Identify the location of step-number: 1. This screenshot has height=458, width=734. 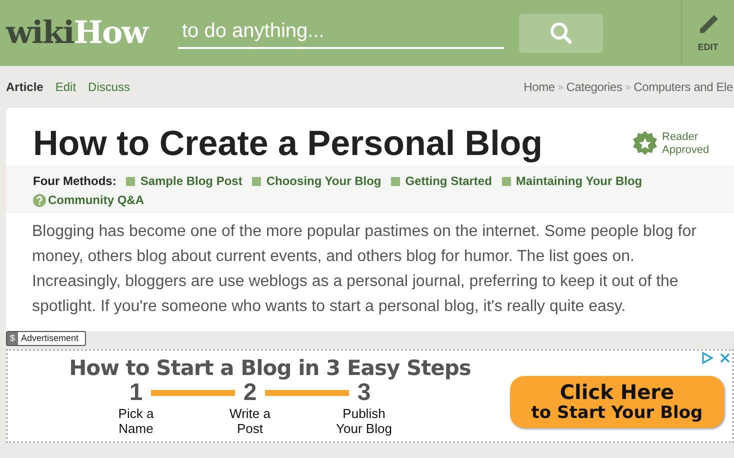
(136, 393).